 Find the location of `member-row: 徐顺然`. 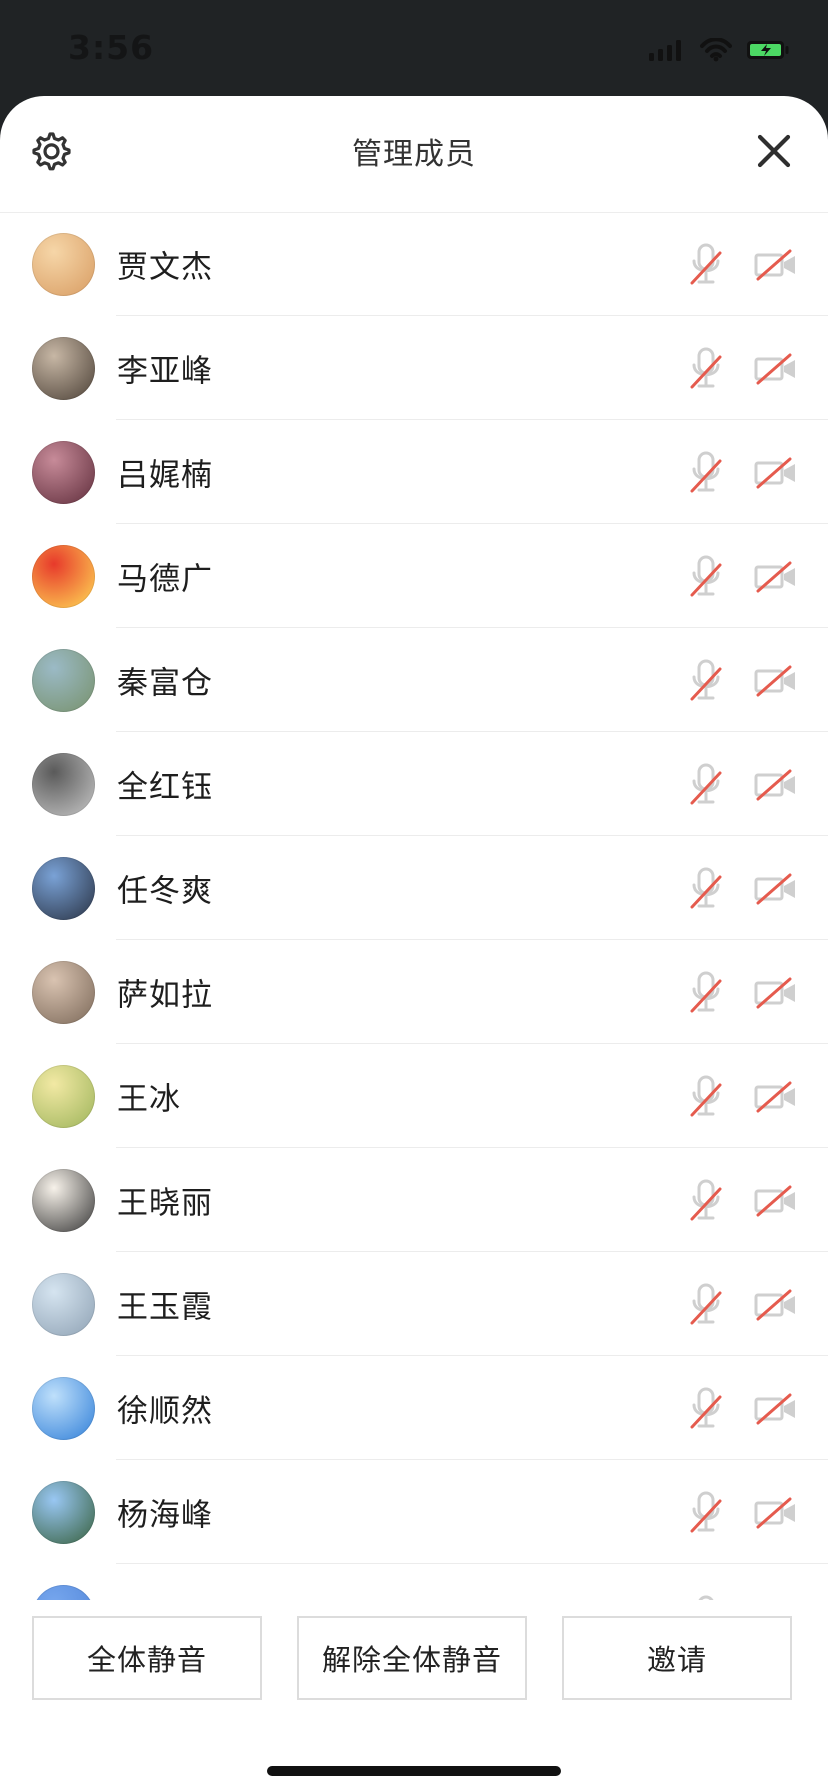

member-row: 徐顺然 is located at coordinates (414, 1408).